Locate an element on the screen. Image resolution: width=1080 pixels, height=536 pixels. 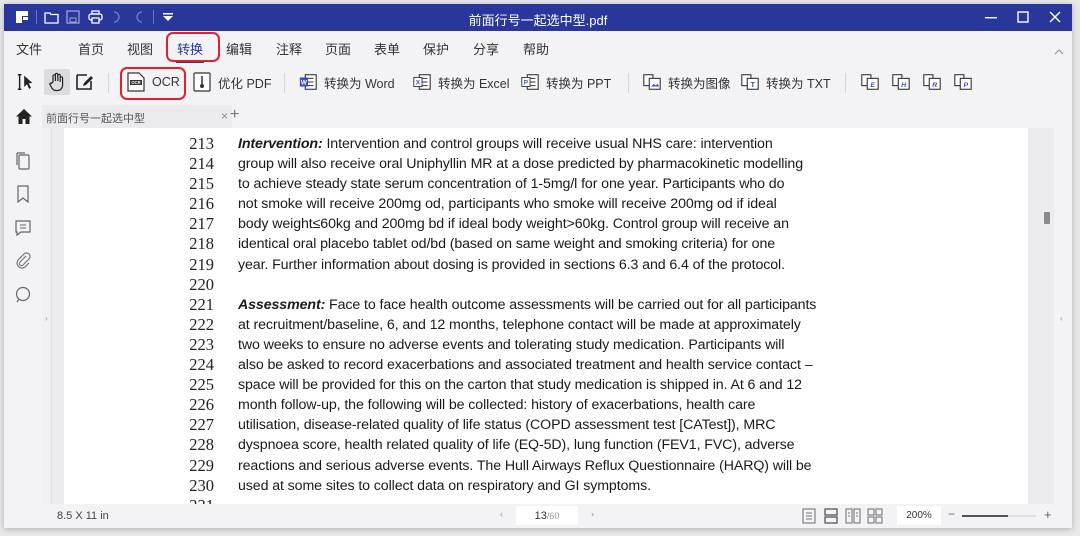
menu-file: 文件 is located at coordinates (29, 48).